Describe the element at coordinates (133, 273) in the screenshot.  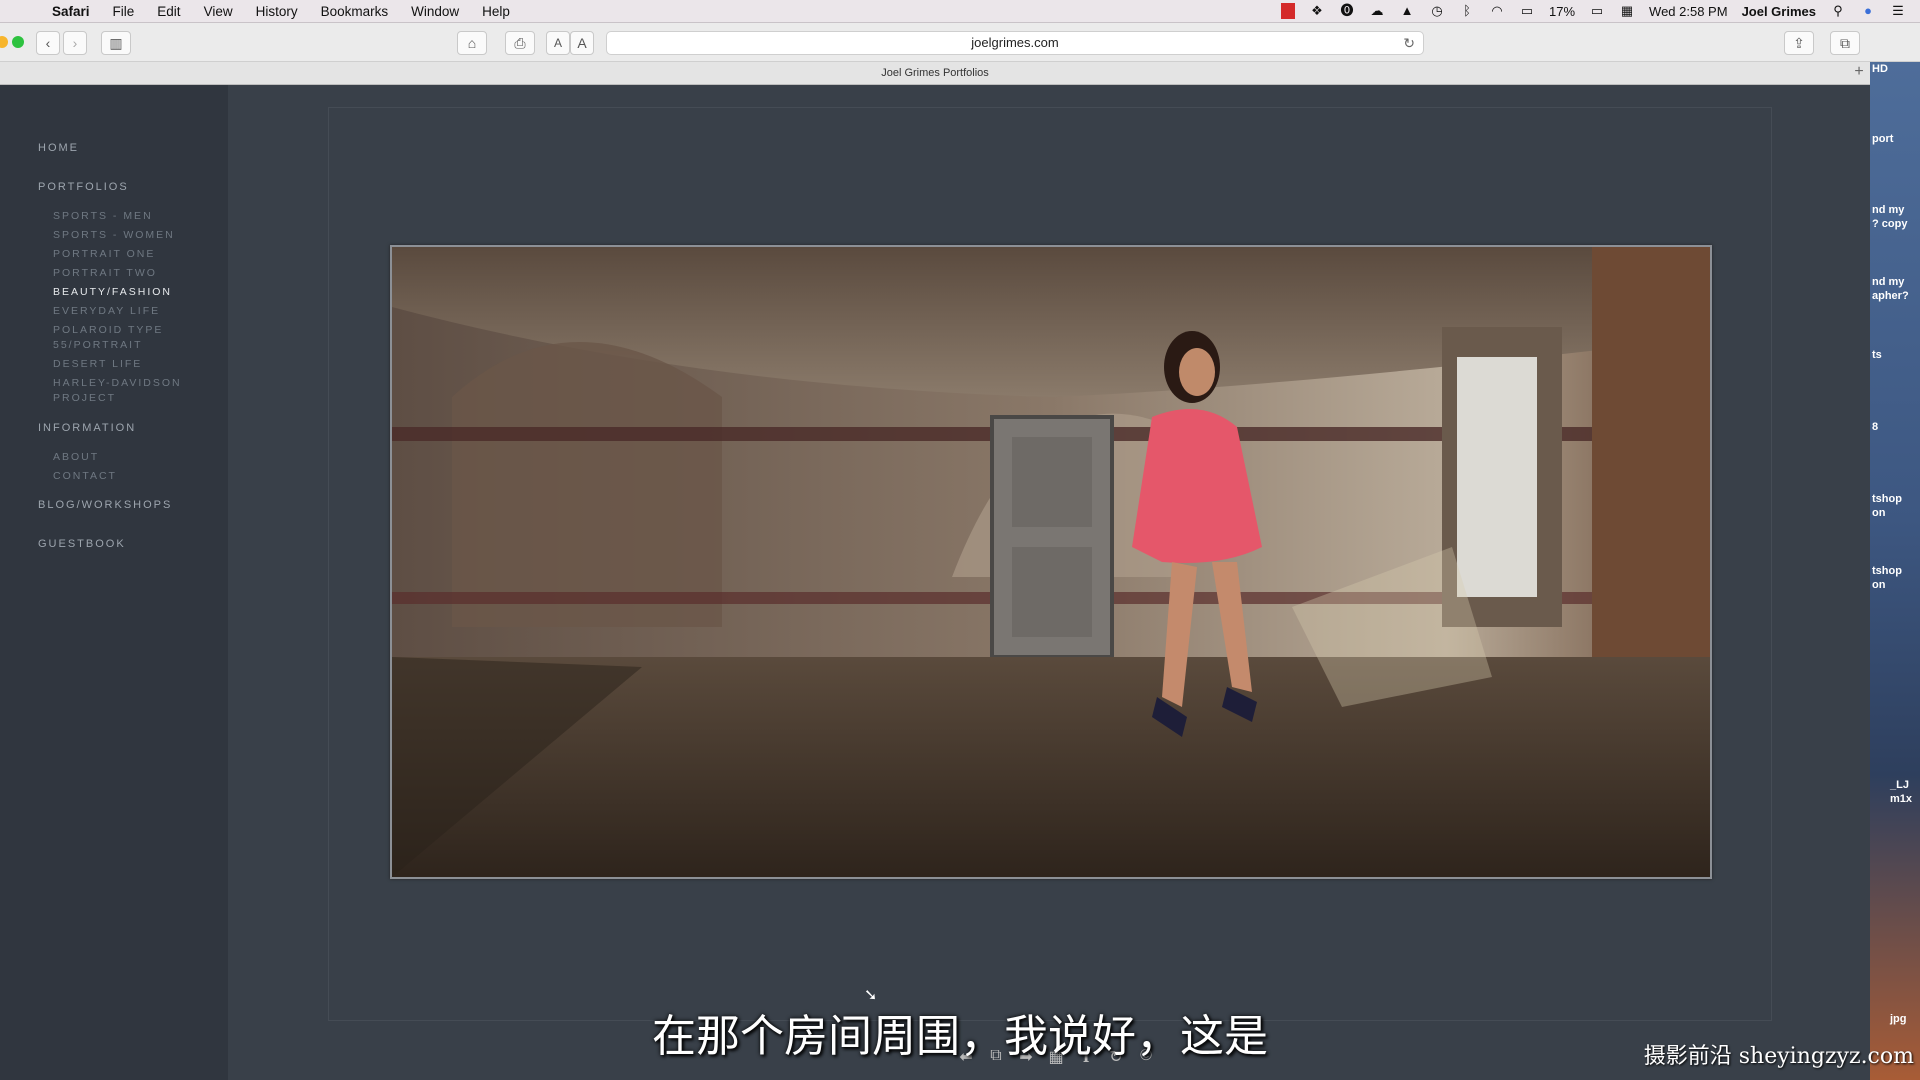
I see `nav-portrait-two: PORTRAIT TWO` at that location.